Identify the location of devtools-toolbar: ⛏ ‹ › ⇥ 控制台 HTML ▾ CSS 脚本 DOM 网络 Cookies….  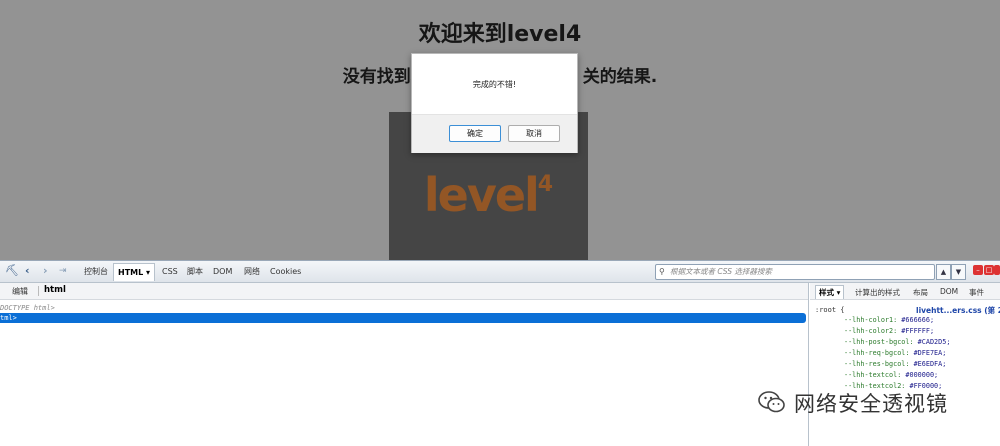
(500, 272).